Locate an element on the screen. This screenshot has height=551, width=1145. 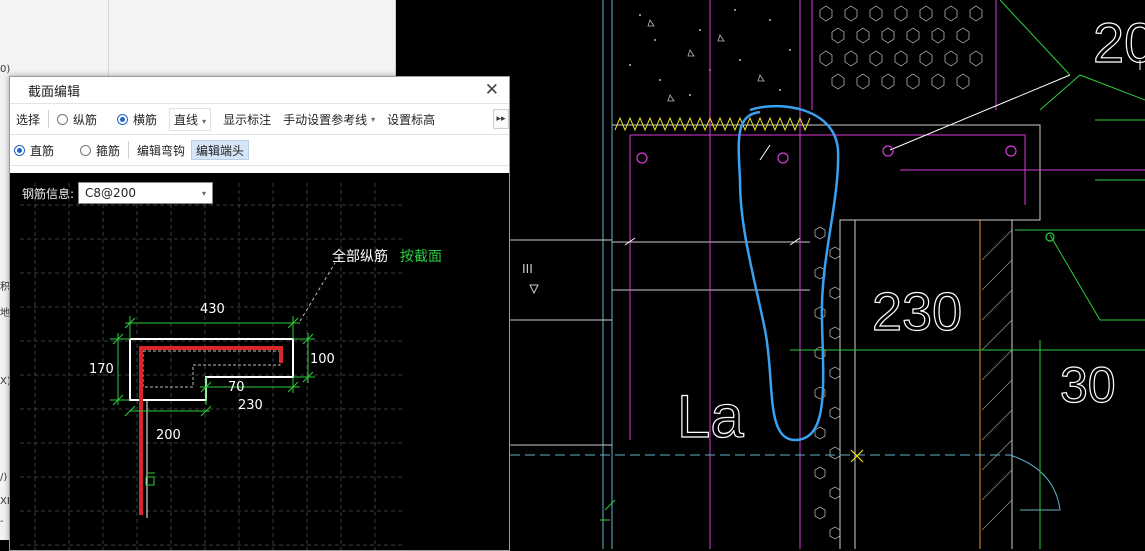
select-label: 选择 is located at coordinates (28, 119).